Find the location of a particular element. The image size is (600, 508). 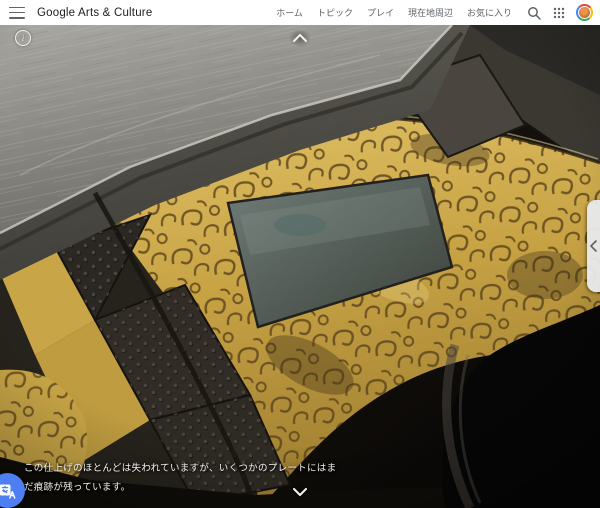

nav-item-topics: トピック is located at coordinates (335, 12).